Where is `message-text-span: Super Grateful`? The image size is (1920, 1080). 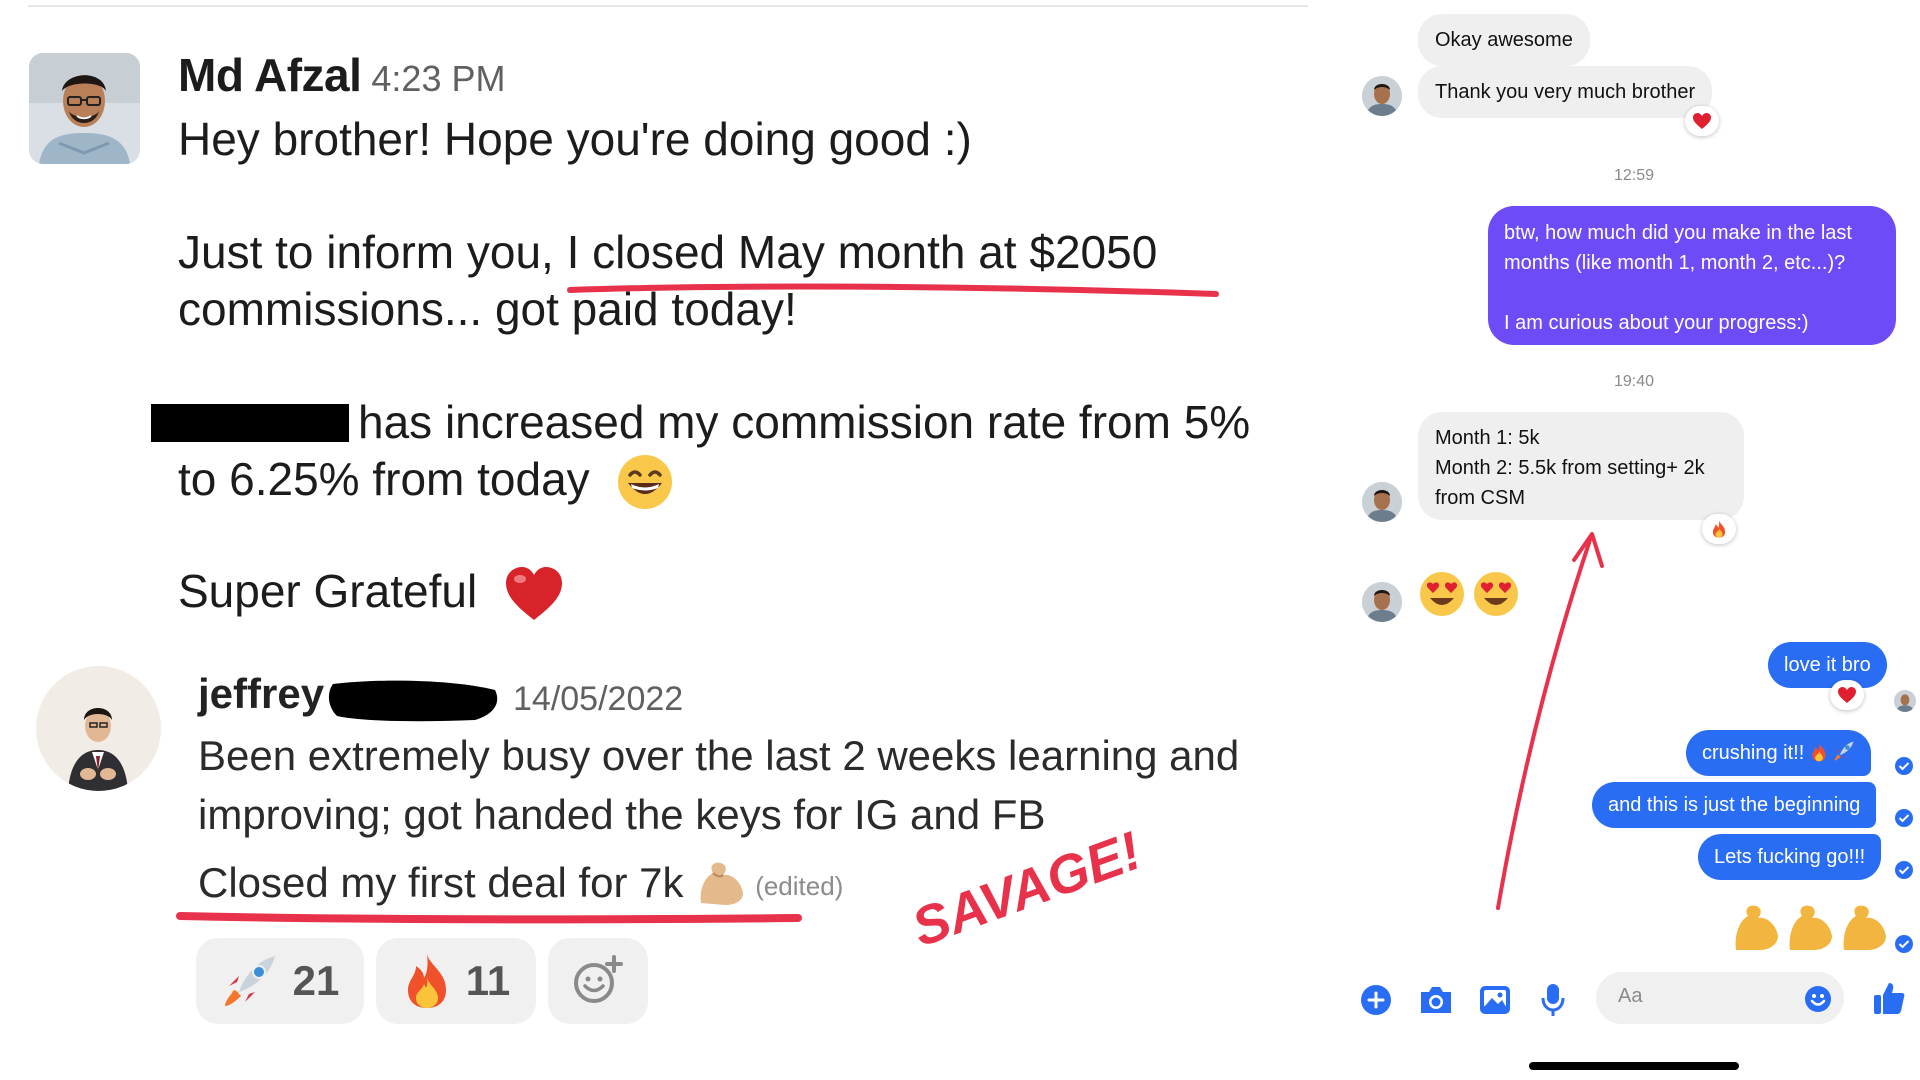 message-text-span: Super Grateful is located at coordinates (328, 591).